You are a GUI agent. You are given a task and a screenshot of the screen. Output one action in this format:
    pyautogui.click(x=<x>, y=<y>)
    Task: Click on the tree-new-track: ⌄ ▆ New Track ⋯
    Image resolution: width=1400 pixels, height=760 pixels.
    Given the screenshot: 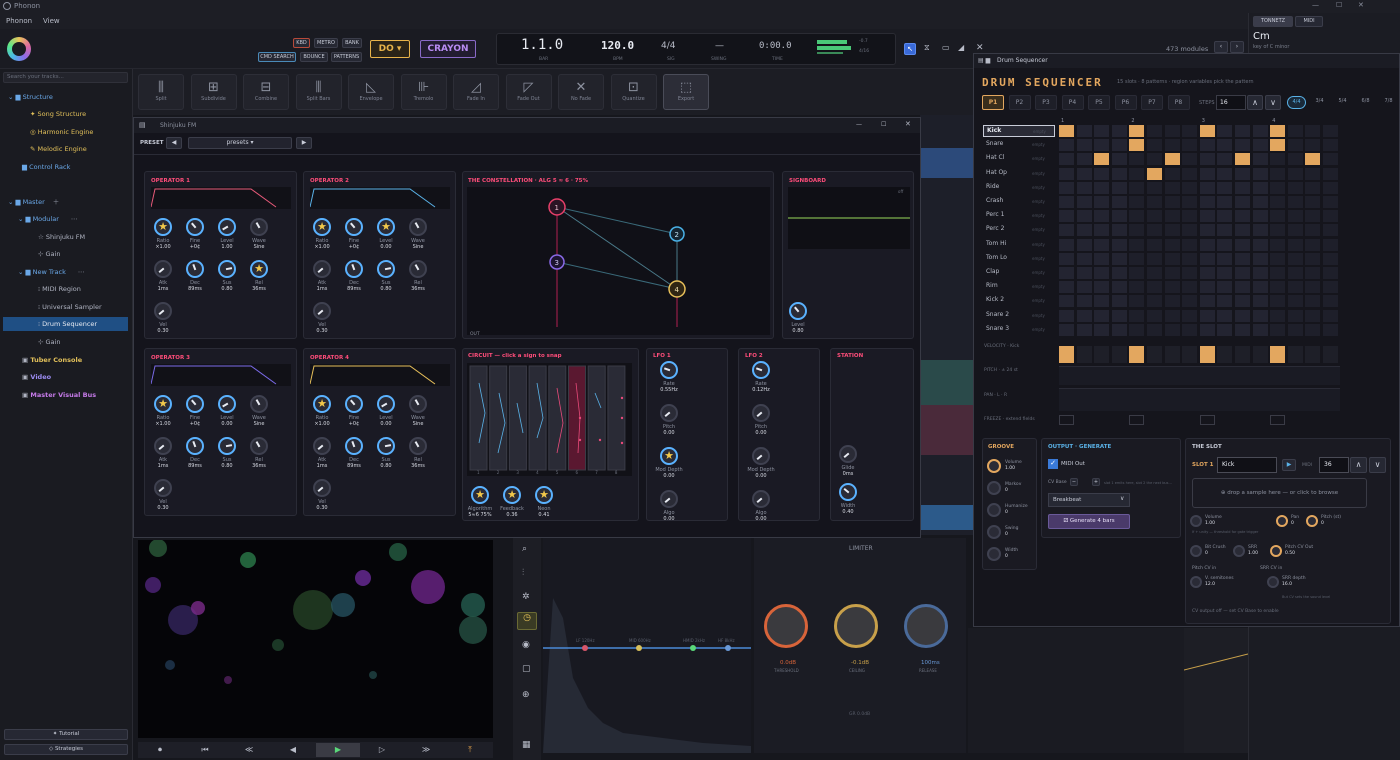 What is the action you would take?
    pyautogui.click(x=51, y=272)
    